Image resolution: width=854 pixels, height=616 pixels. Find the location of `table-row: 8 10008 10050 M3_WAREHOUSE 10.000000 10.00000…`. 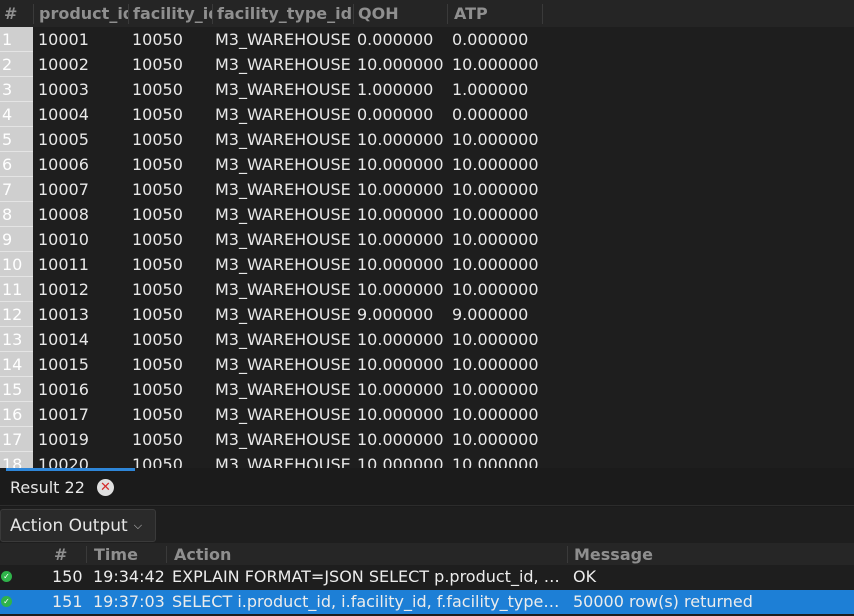

table-row: 8 10008 10050 M3_WAREHOUSE 10.000000 10.00000… is located at coordinates (427, 214).